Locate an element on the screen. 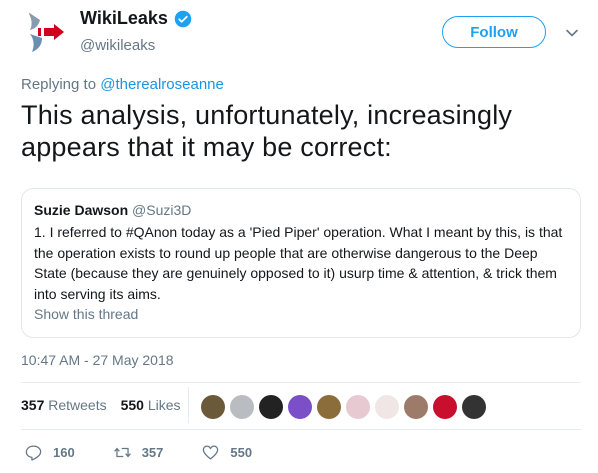  retweet-count: 357 is located at coordinates (152, 452).